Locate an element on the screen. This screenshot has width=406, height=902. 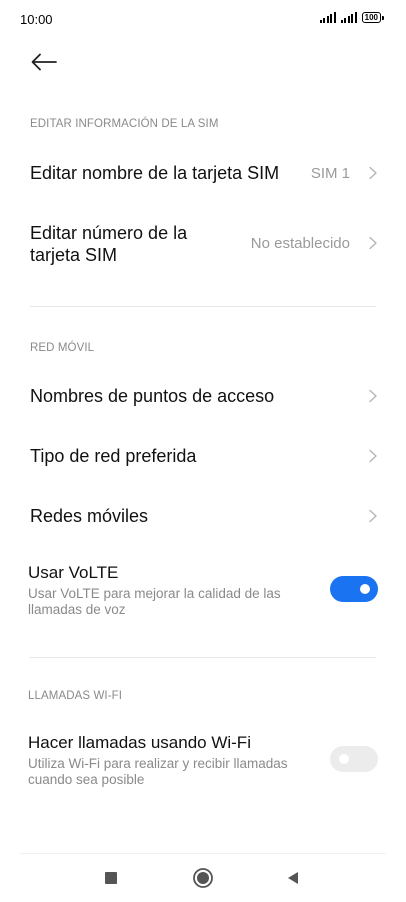
square-icon is located at coordinates (111, 878).